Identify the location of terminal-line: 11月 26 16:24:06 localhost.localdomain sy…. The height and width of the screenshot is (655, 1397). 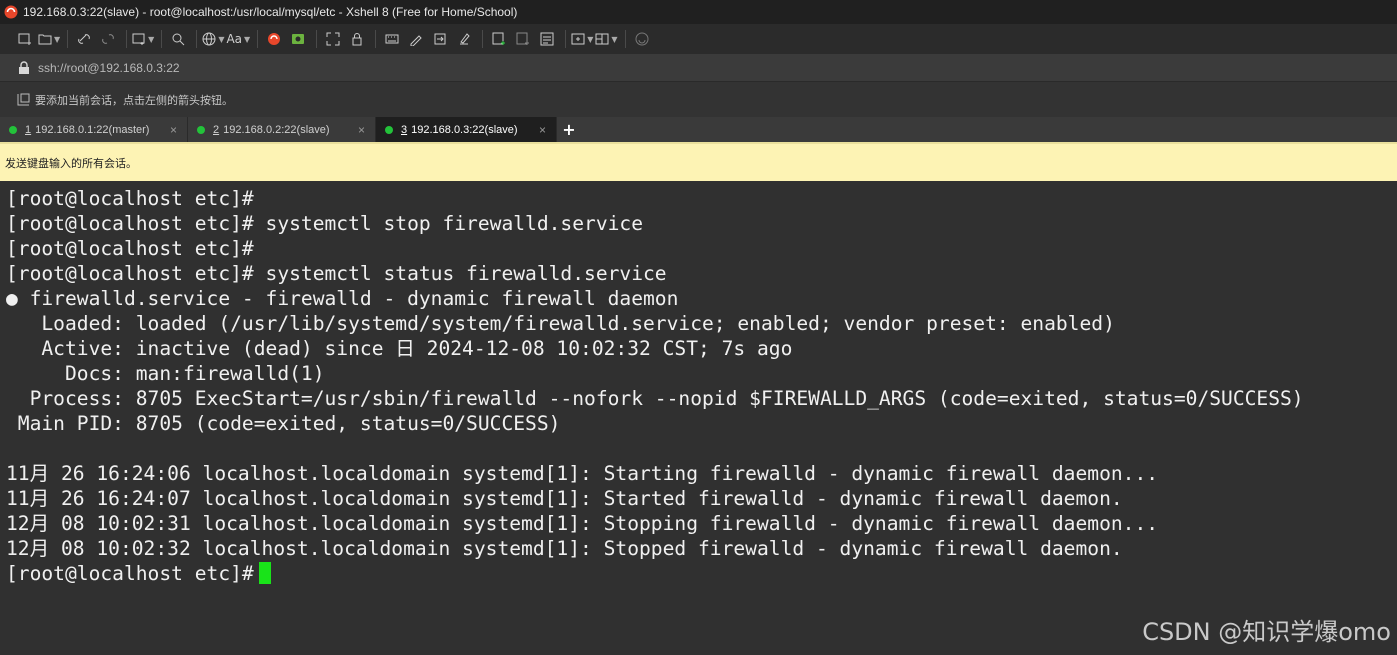
(582, 473).